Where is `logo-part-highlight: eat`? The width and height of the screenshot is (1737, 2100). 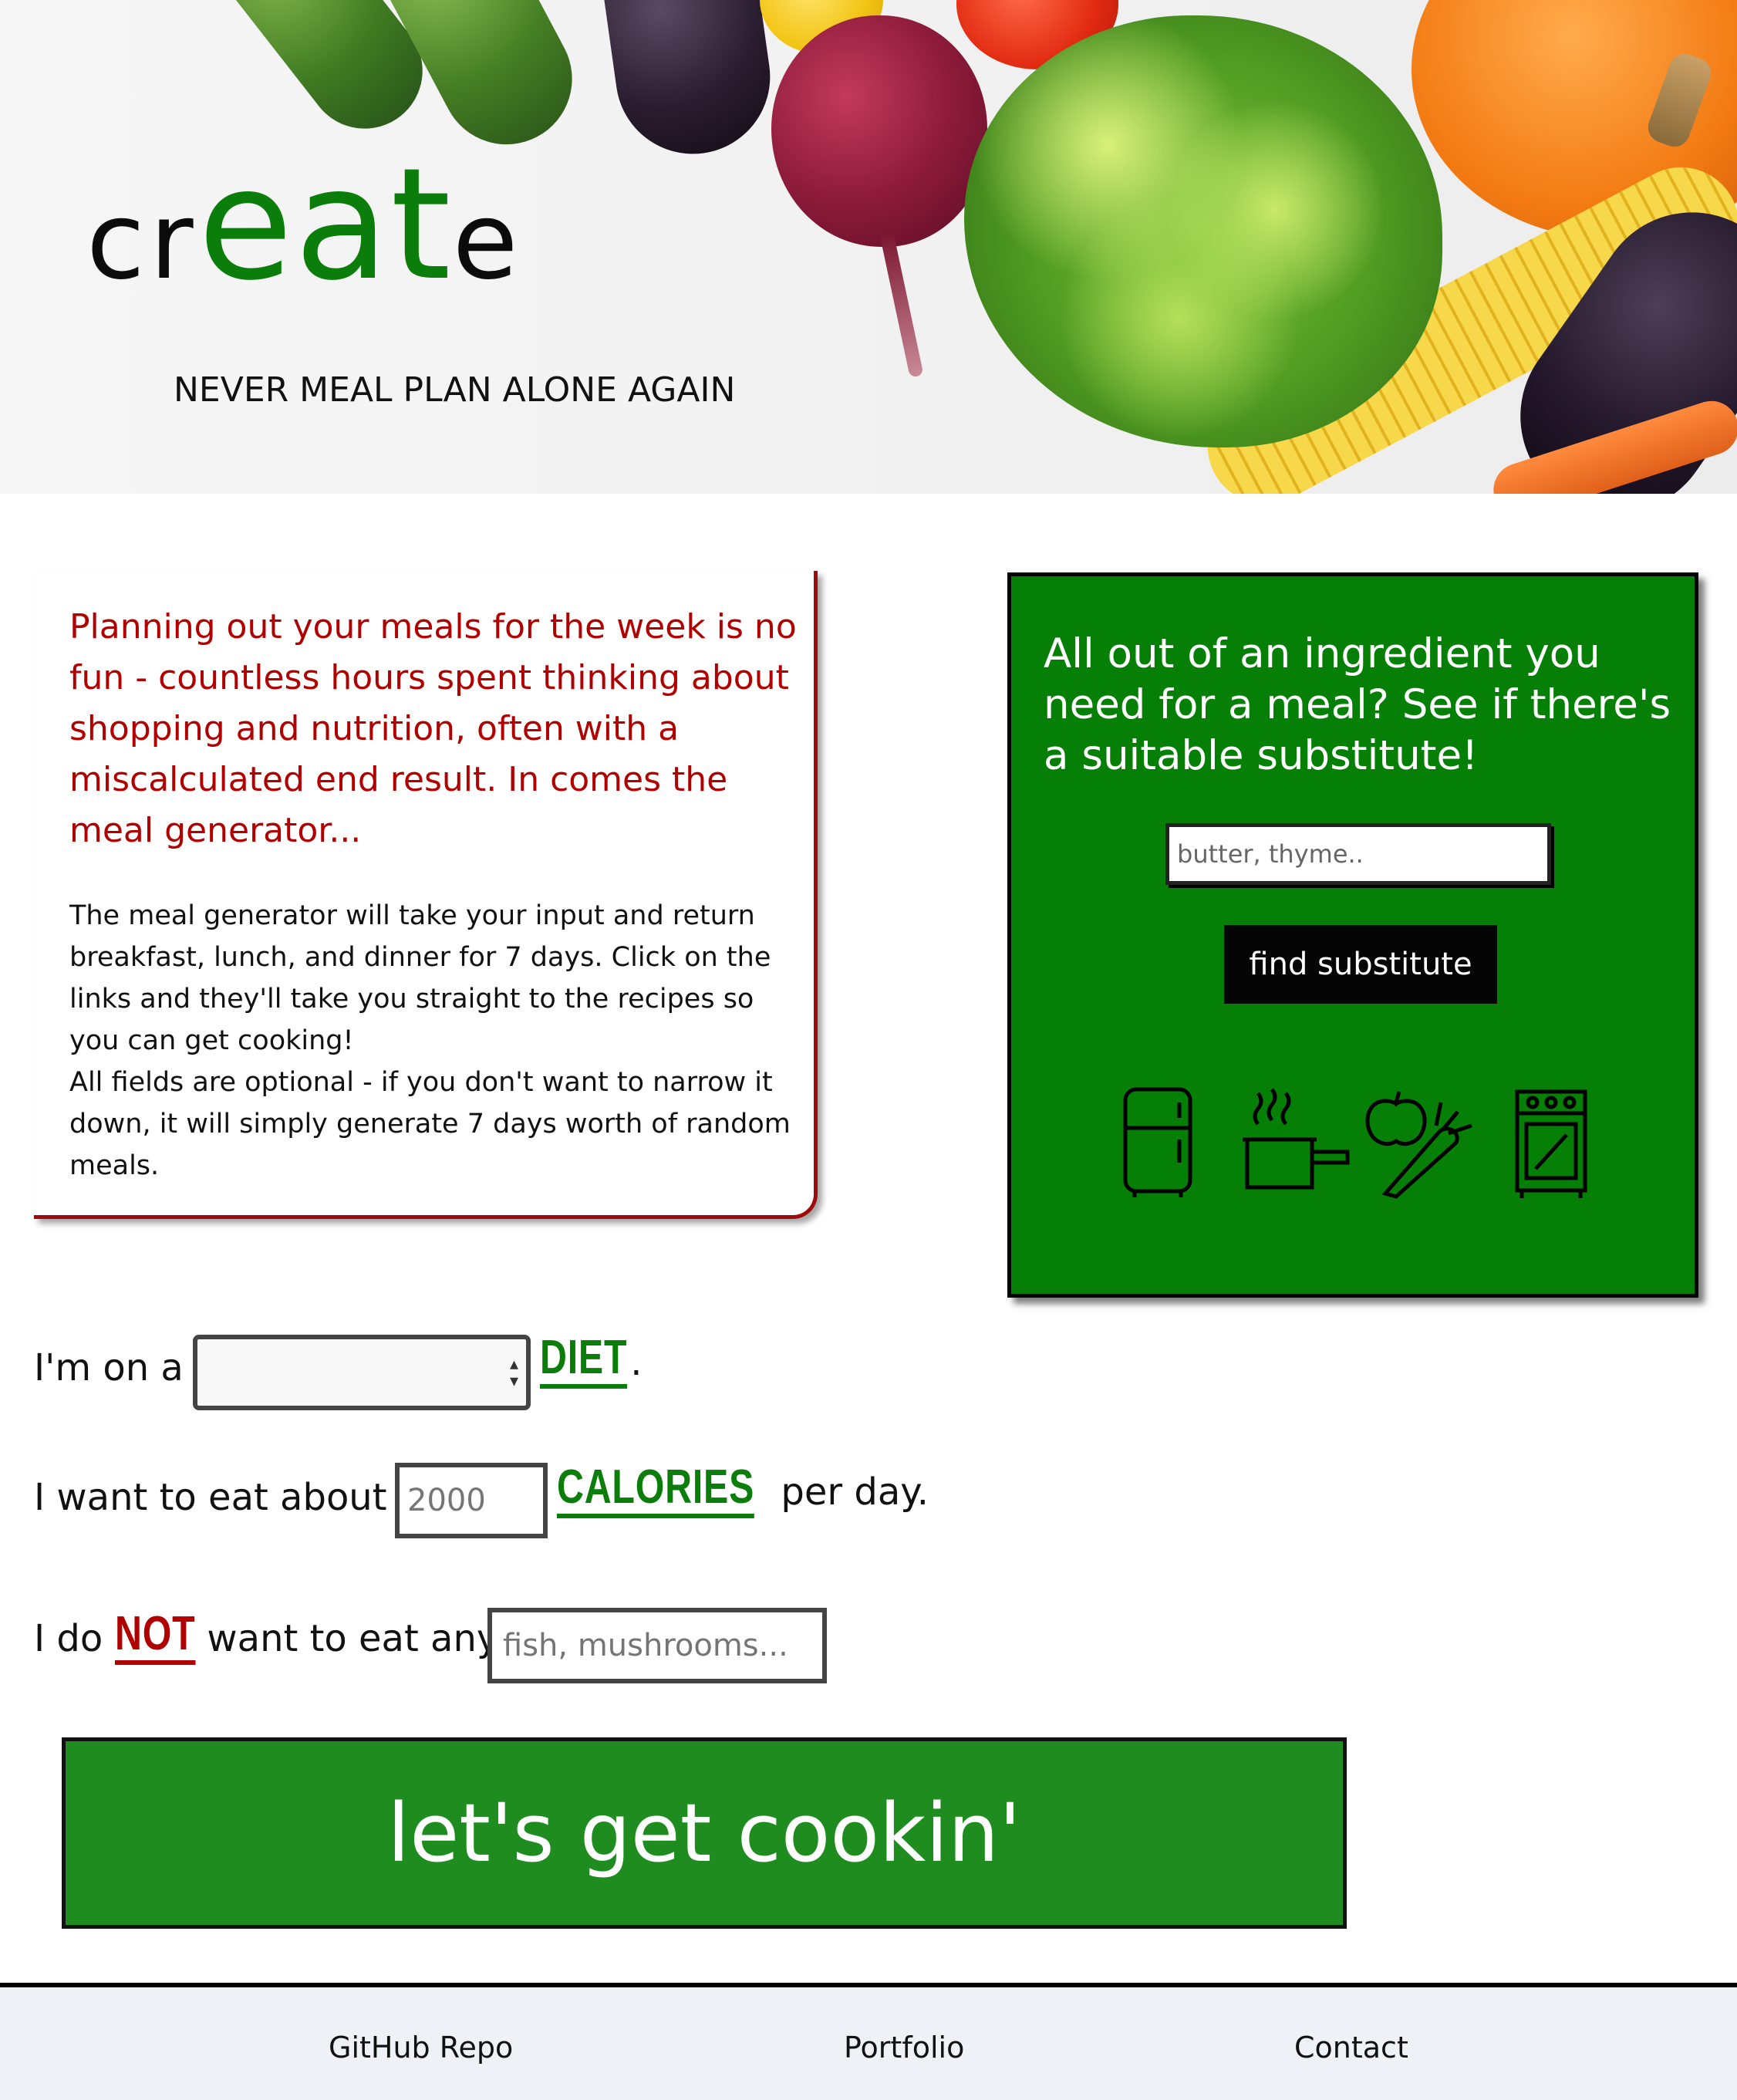 logo-part-highlight: eat is located at coordinates (325, 225).